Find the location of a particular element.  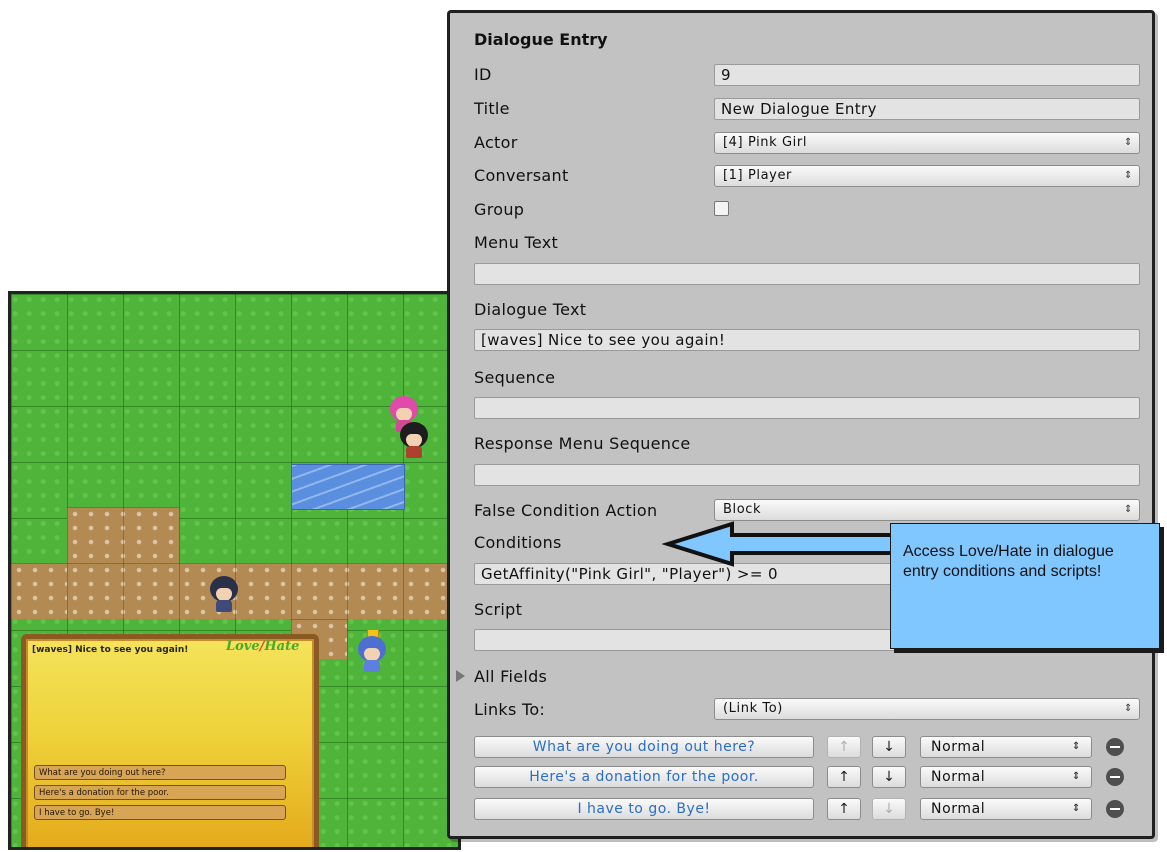

response-option: I have to go. Bye! is located at coordinates (160, 812).